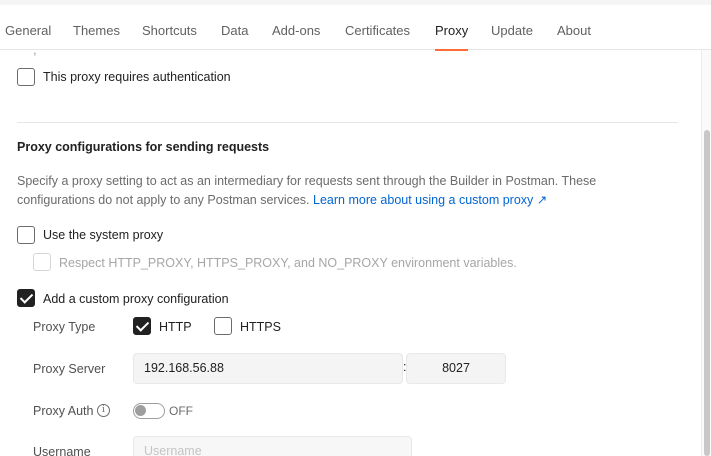 Image resolution: width=711 pixels, height=456 pixels. I want to click on proxy-type-https-label: HTTPS, so click(260, 327).